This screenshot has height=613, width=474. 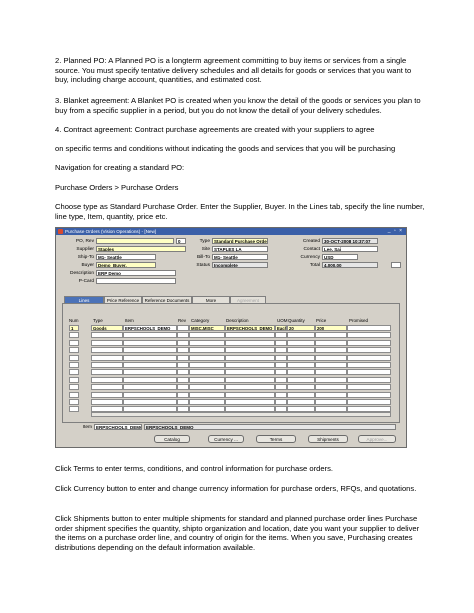 What do you see at coordinates (395, 231) in the screenshot?
I see `window-controls: _ ▫ ×` at bounding box center [395, 231].